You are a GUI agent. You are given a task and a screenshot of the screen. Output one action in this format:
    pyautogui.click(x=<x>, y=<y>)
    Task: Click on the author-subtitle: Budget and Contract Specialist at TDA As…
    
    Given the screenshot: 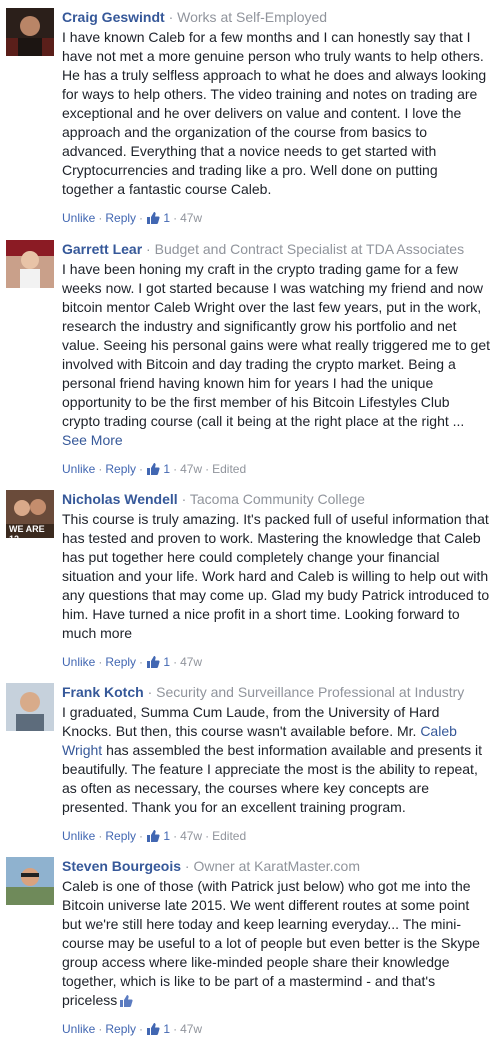 What is the action you would take?
    pyautogui.click(x=309, y=249)
    